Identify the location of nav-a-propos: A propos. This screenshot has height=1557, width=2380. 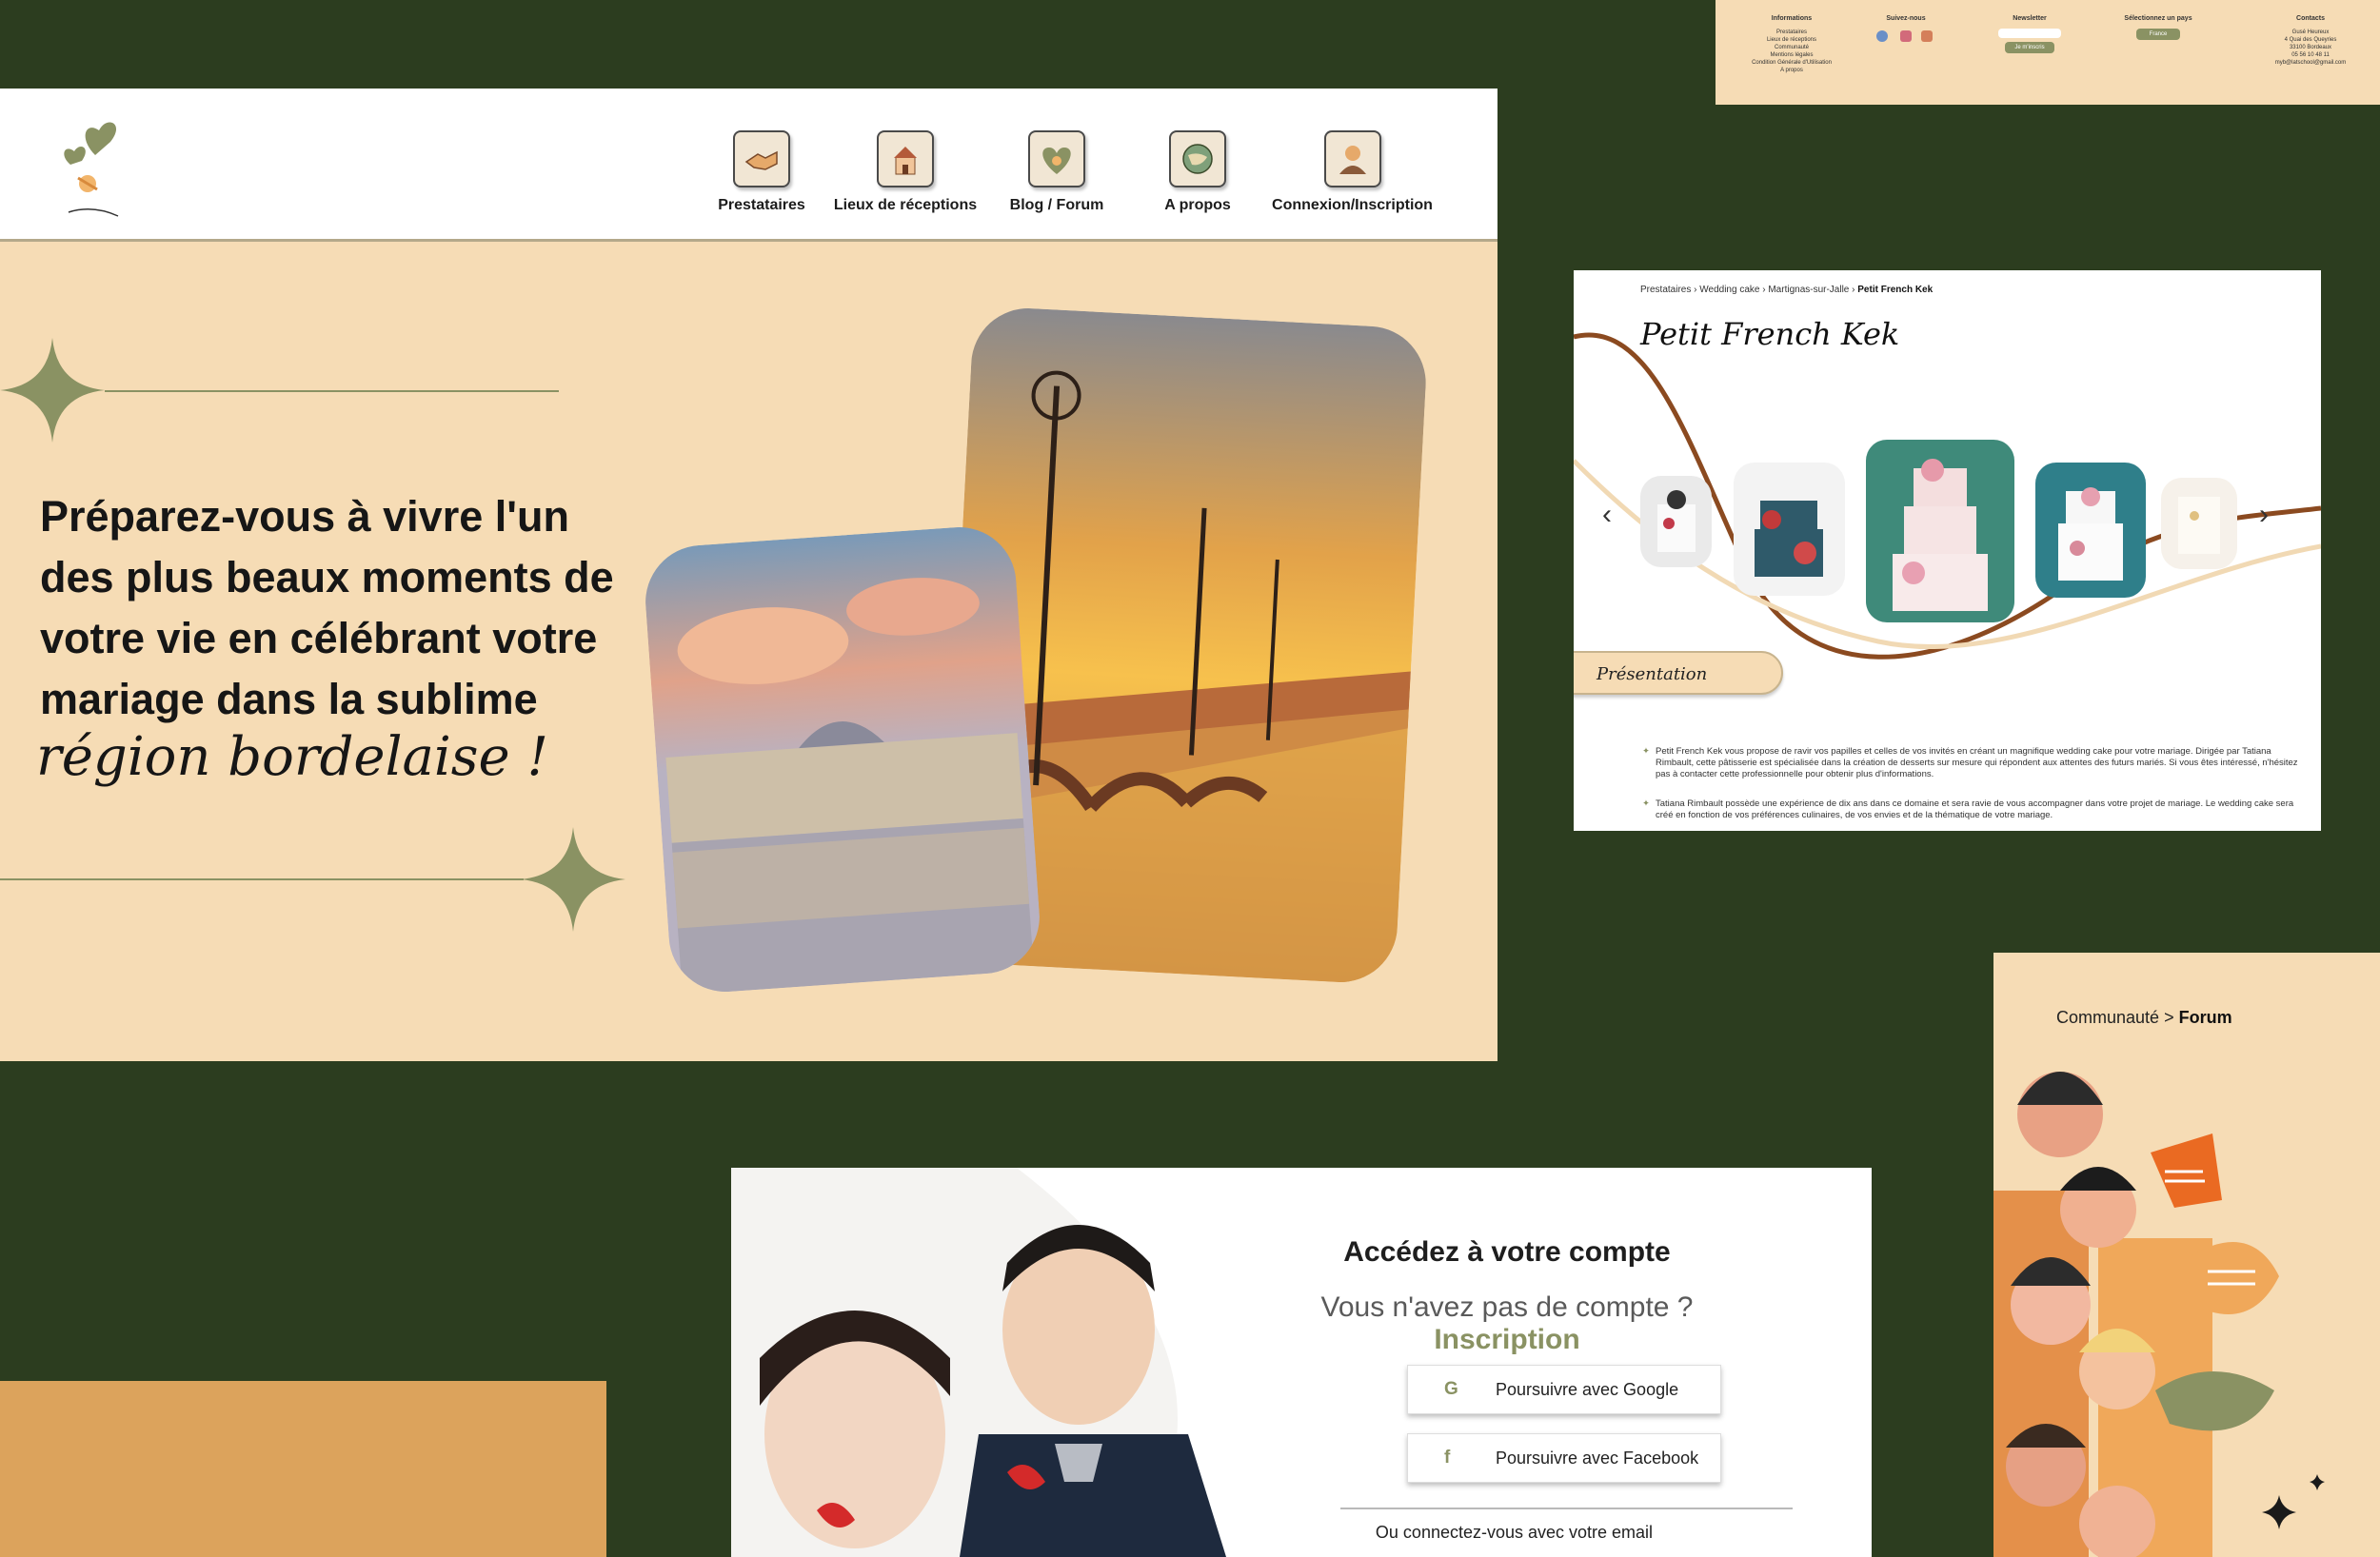
(1198, 172).